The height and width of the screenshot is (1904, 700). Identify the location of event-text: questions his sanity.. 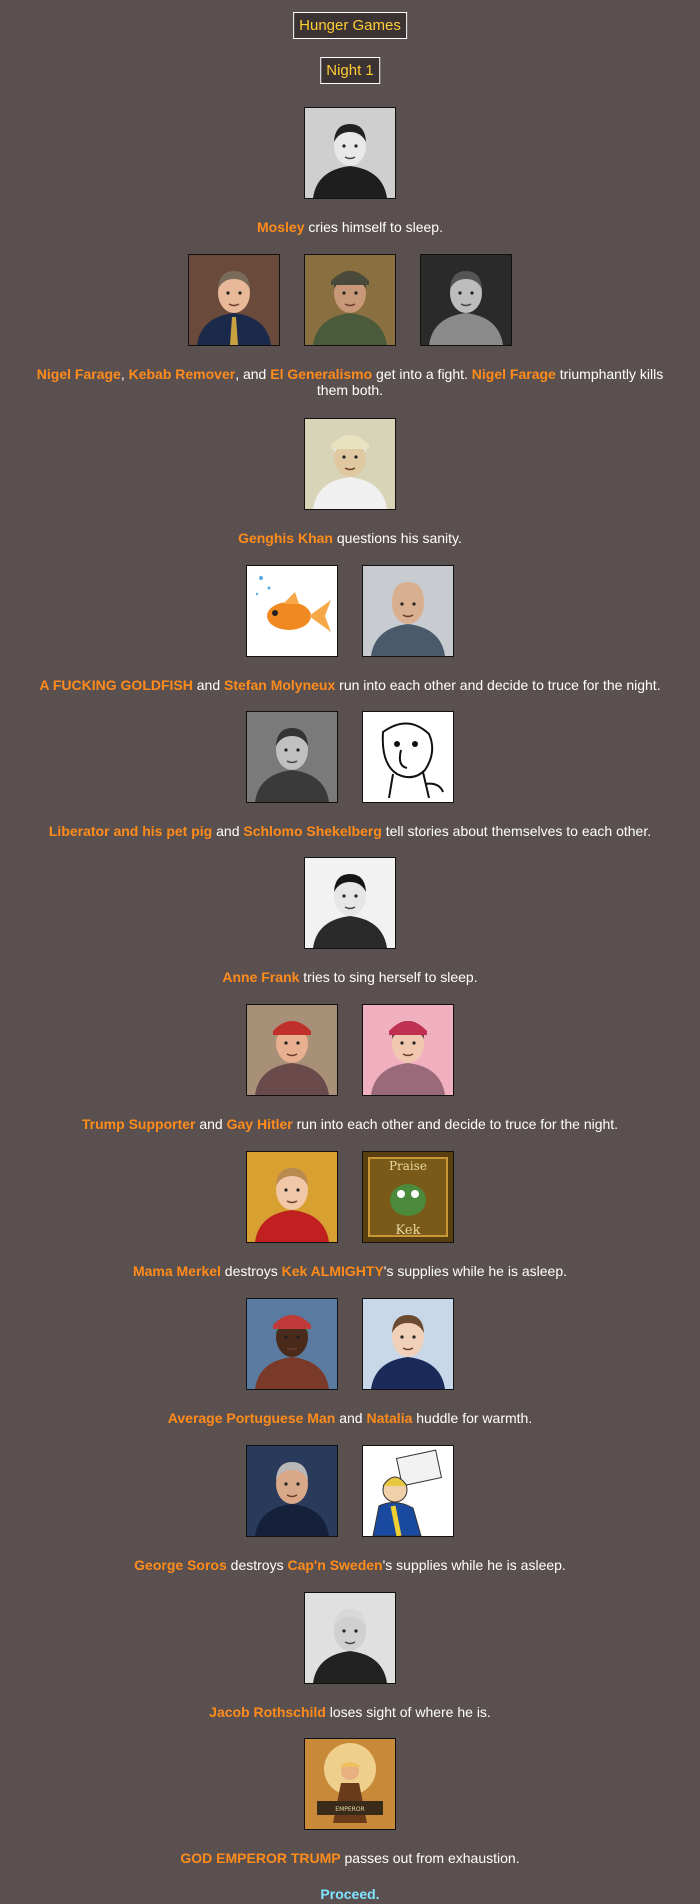
(397, 538).